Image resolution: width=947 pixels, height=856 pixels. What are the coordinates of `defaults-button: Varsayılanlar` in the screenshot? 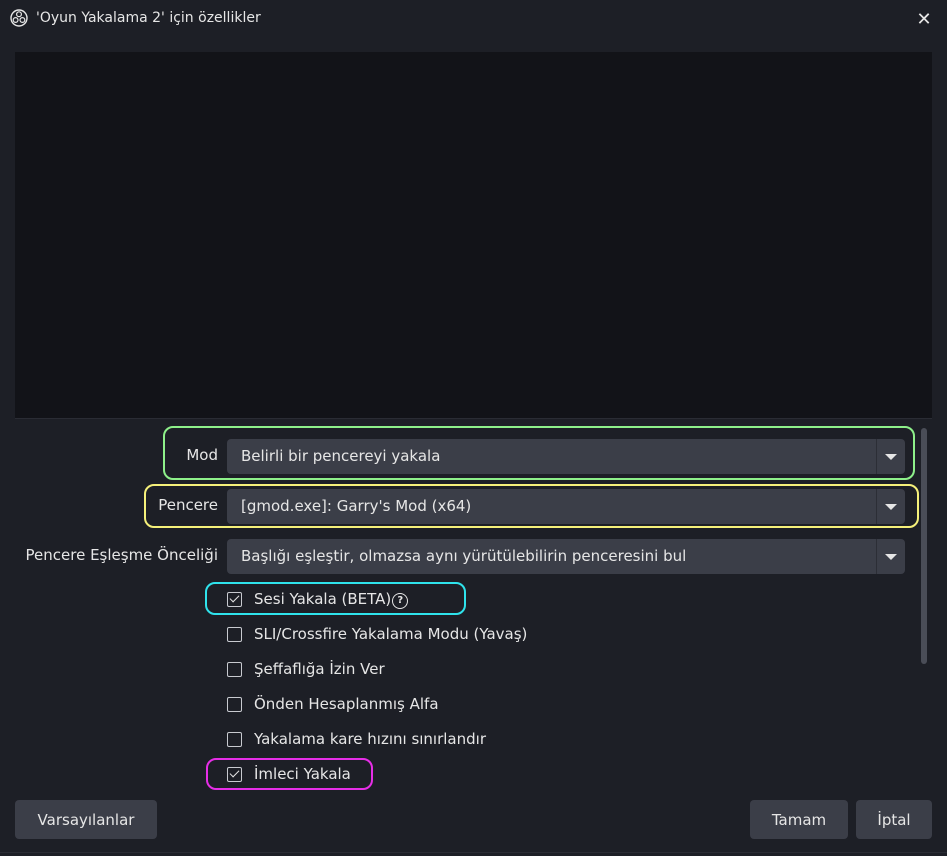 It's located at (86, 819).